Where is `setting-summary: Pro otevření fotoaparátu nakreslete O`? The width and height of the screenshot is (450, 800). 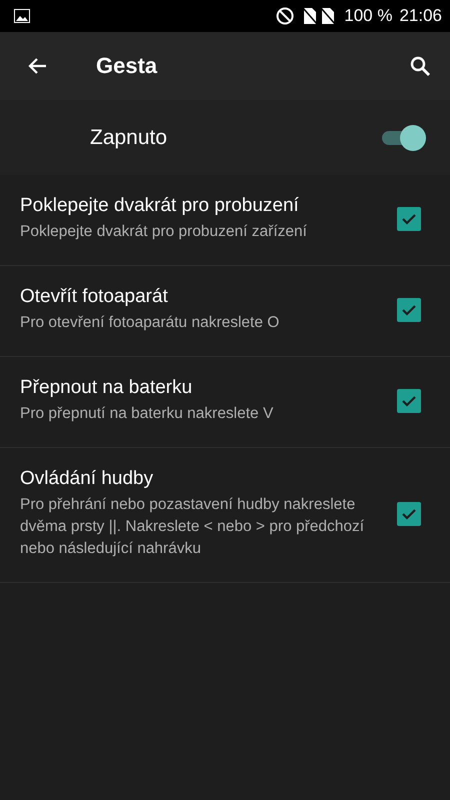 setting-summary: Pro otevření fotoaparátu nakreslete O is located at coordinates (150, 323).